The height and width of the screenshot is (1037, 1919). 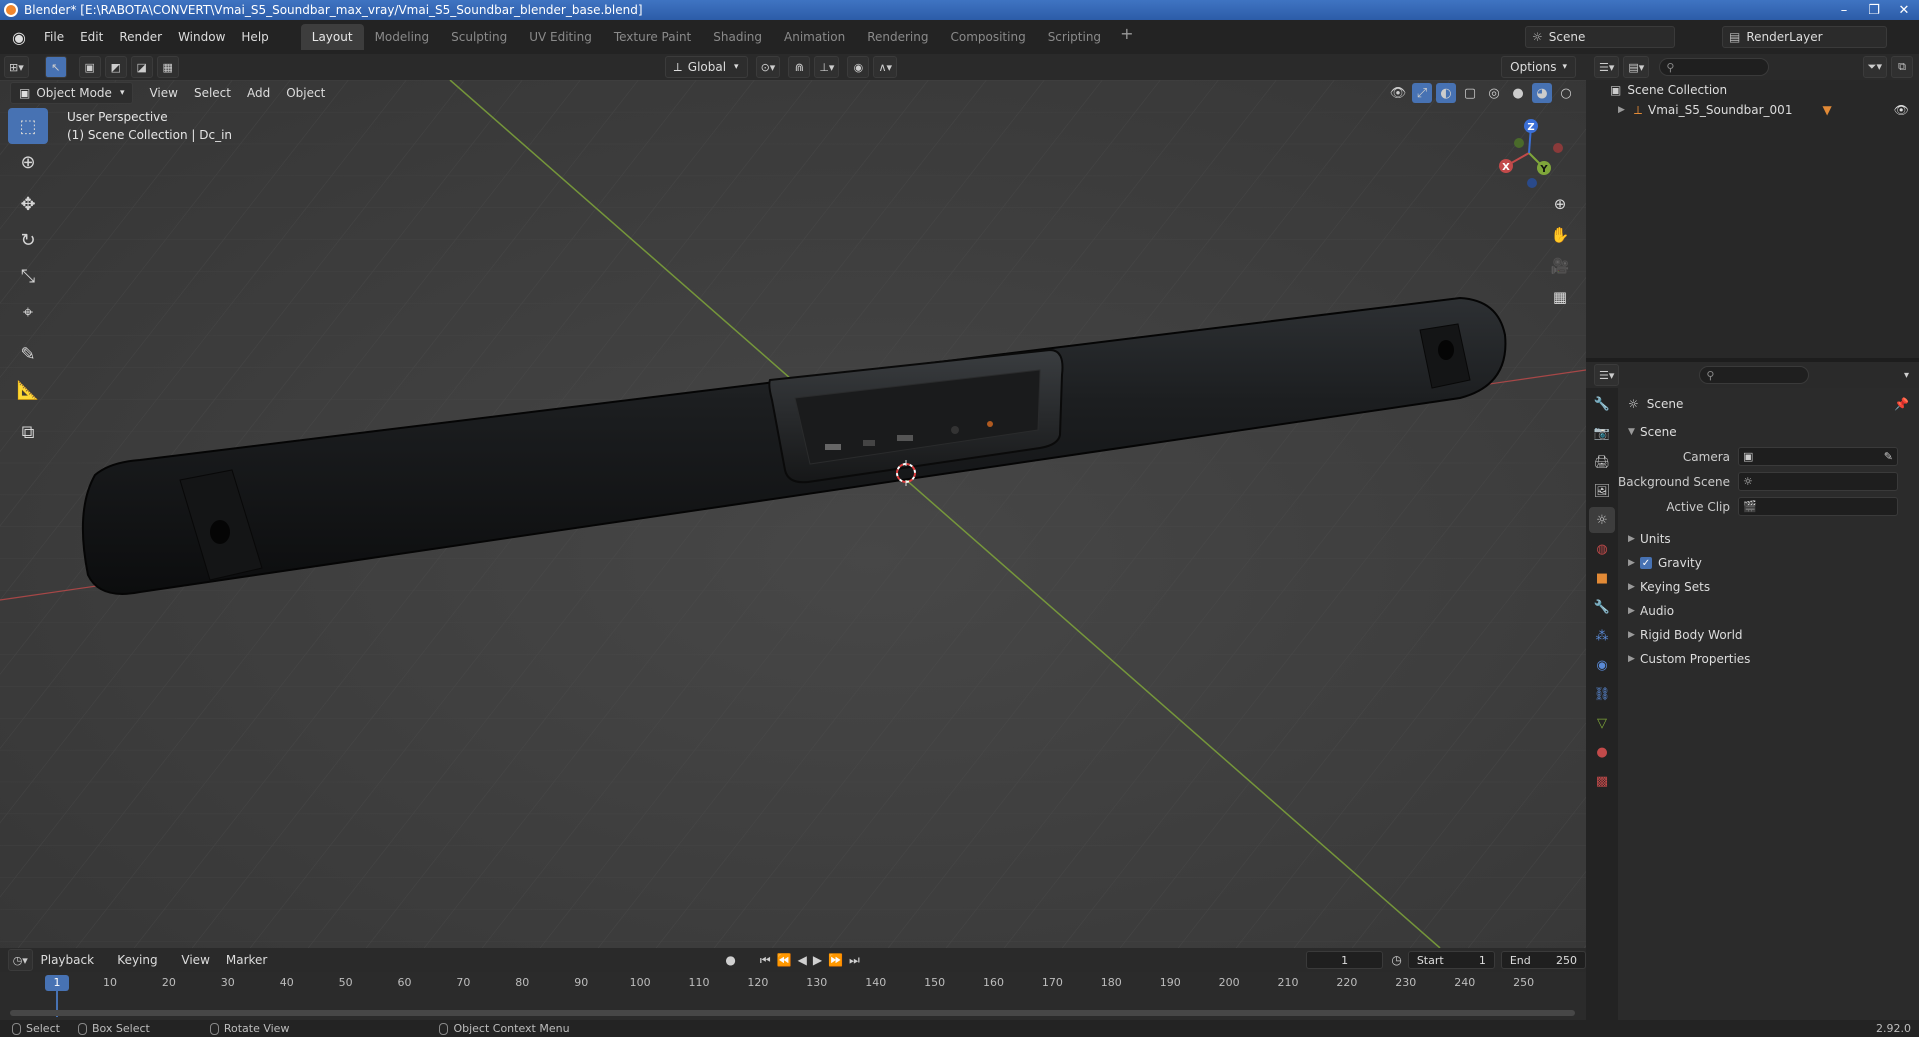 What do you see at coordinates (305, 93) in the screenshot?
I see `menu-object: Object` at bounding box center [305, 93].